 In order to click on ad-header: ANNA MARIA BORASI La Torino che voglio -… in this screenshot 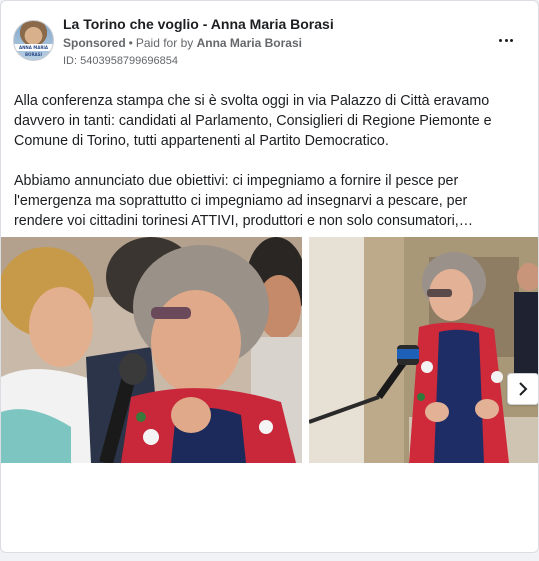, I will do `click(269, 43)`.